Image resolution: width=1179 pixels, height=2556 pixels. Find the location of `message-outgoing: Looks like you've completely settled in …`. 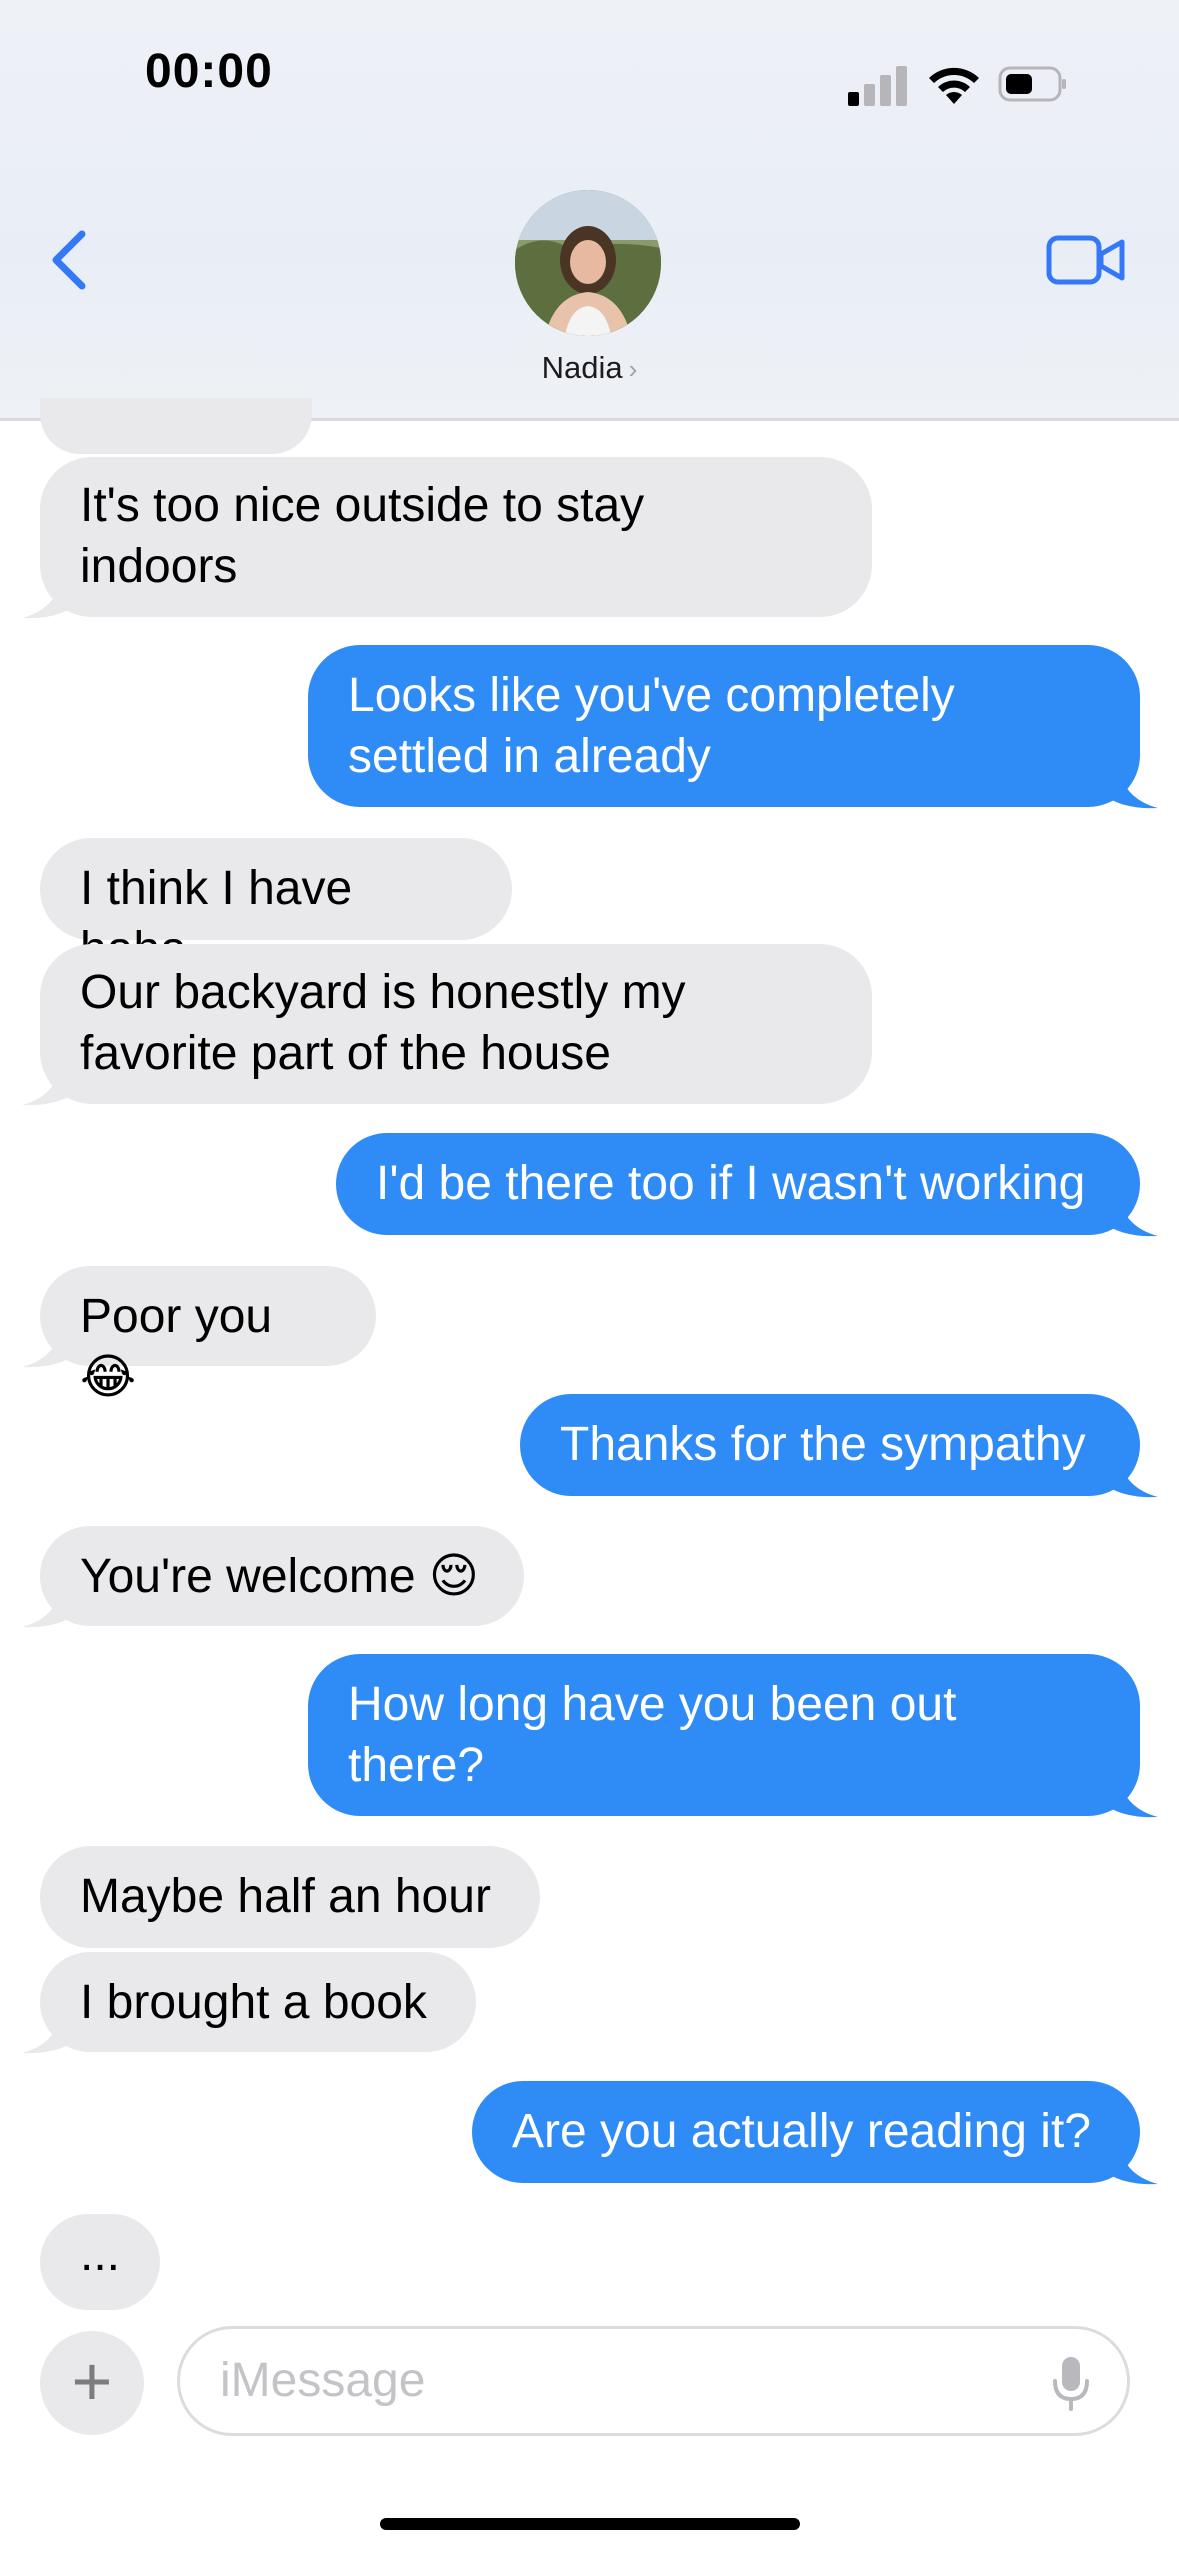

message-outgoing: Looks like you've completely settled in … is located at coordinates (724, 726).